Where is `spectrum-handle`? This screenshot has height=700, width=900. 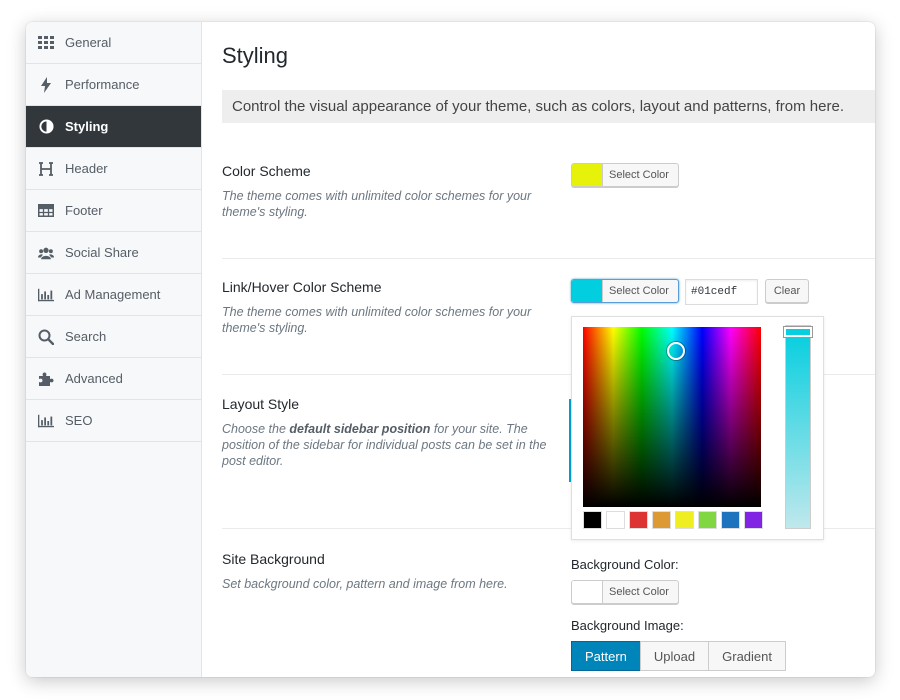
spectrum-handle is located at coordinates (676, 351).